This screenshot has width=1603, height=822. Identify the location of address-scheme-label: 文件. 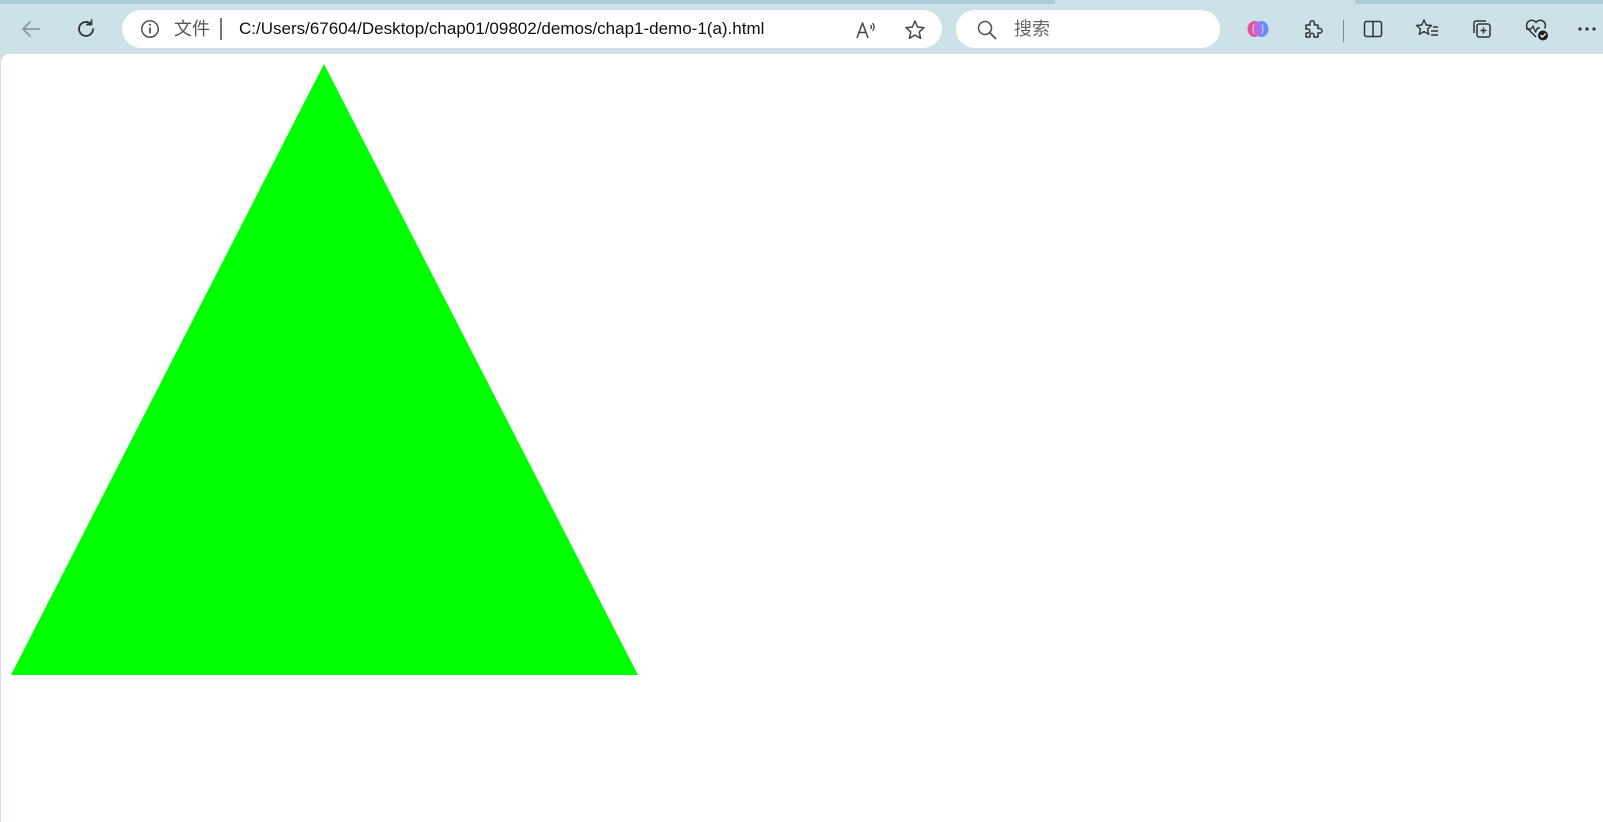
(192, 29).